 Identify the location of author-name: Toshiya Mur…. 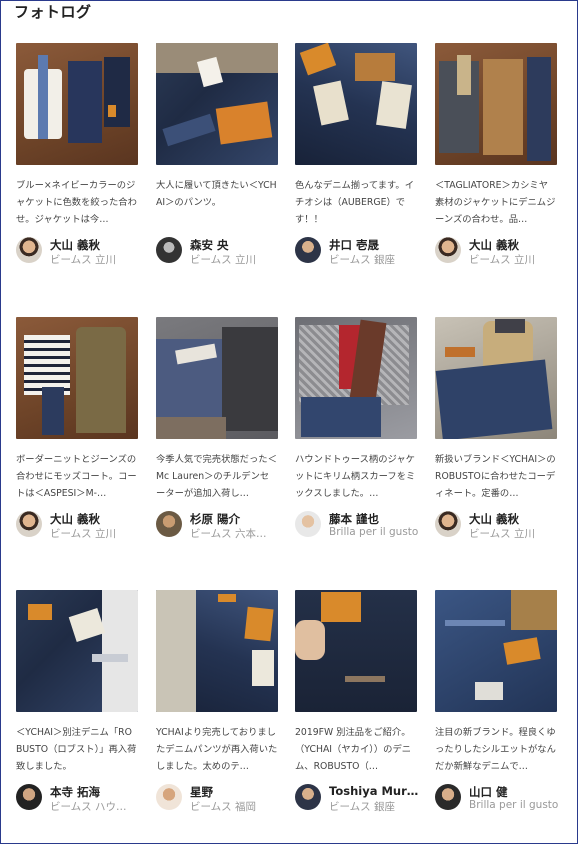
(374, 791).